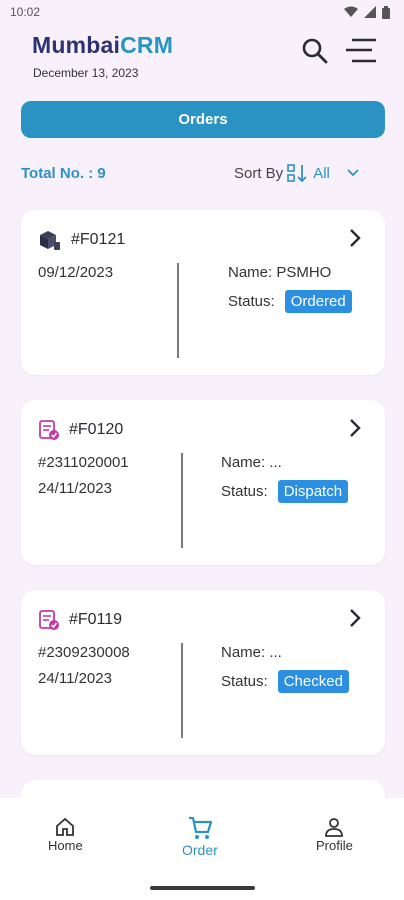 The image size is (404, 900). I want to click on order-status-row: Status: Dispatch, so click(285, 491).